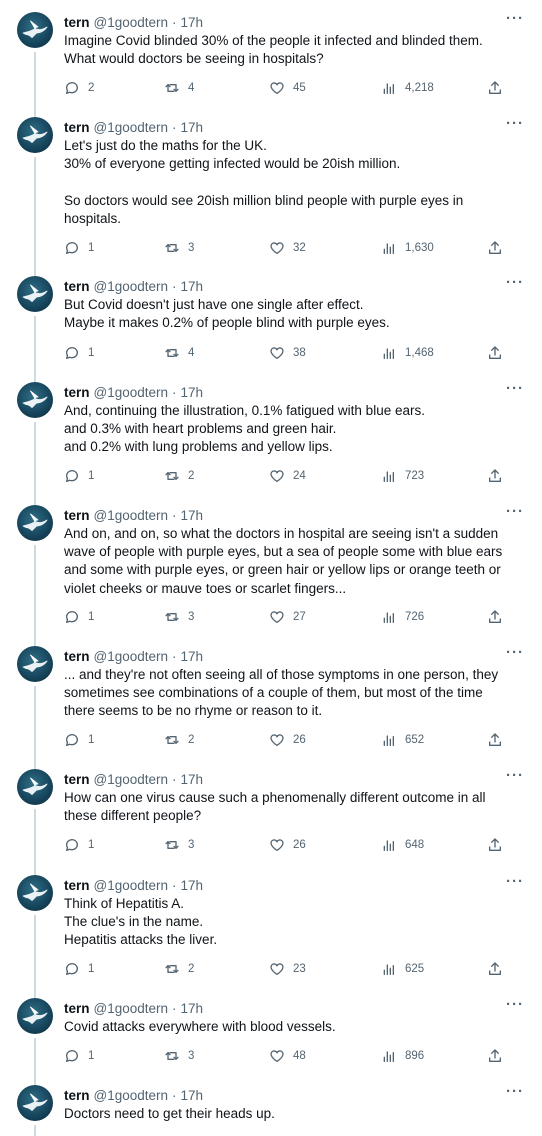 The image size is (542, 1136). I want to click on views-button: 723, so click(402, 476).